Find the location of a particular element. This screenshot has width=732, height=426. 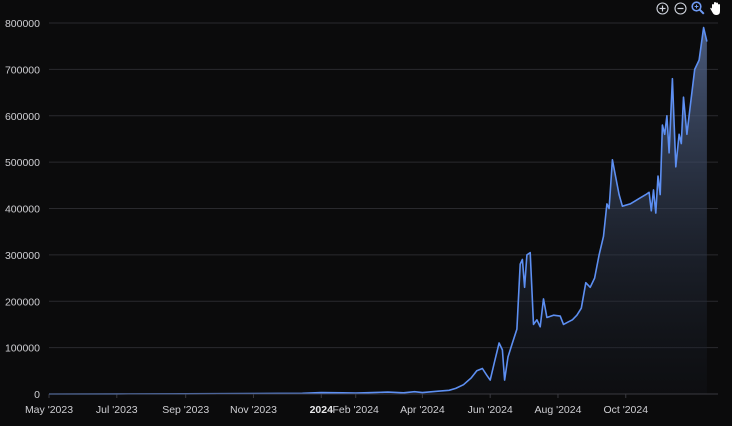

chart-toolbar is located at coordinates (689, 8).